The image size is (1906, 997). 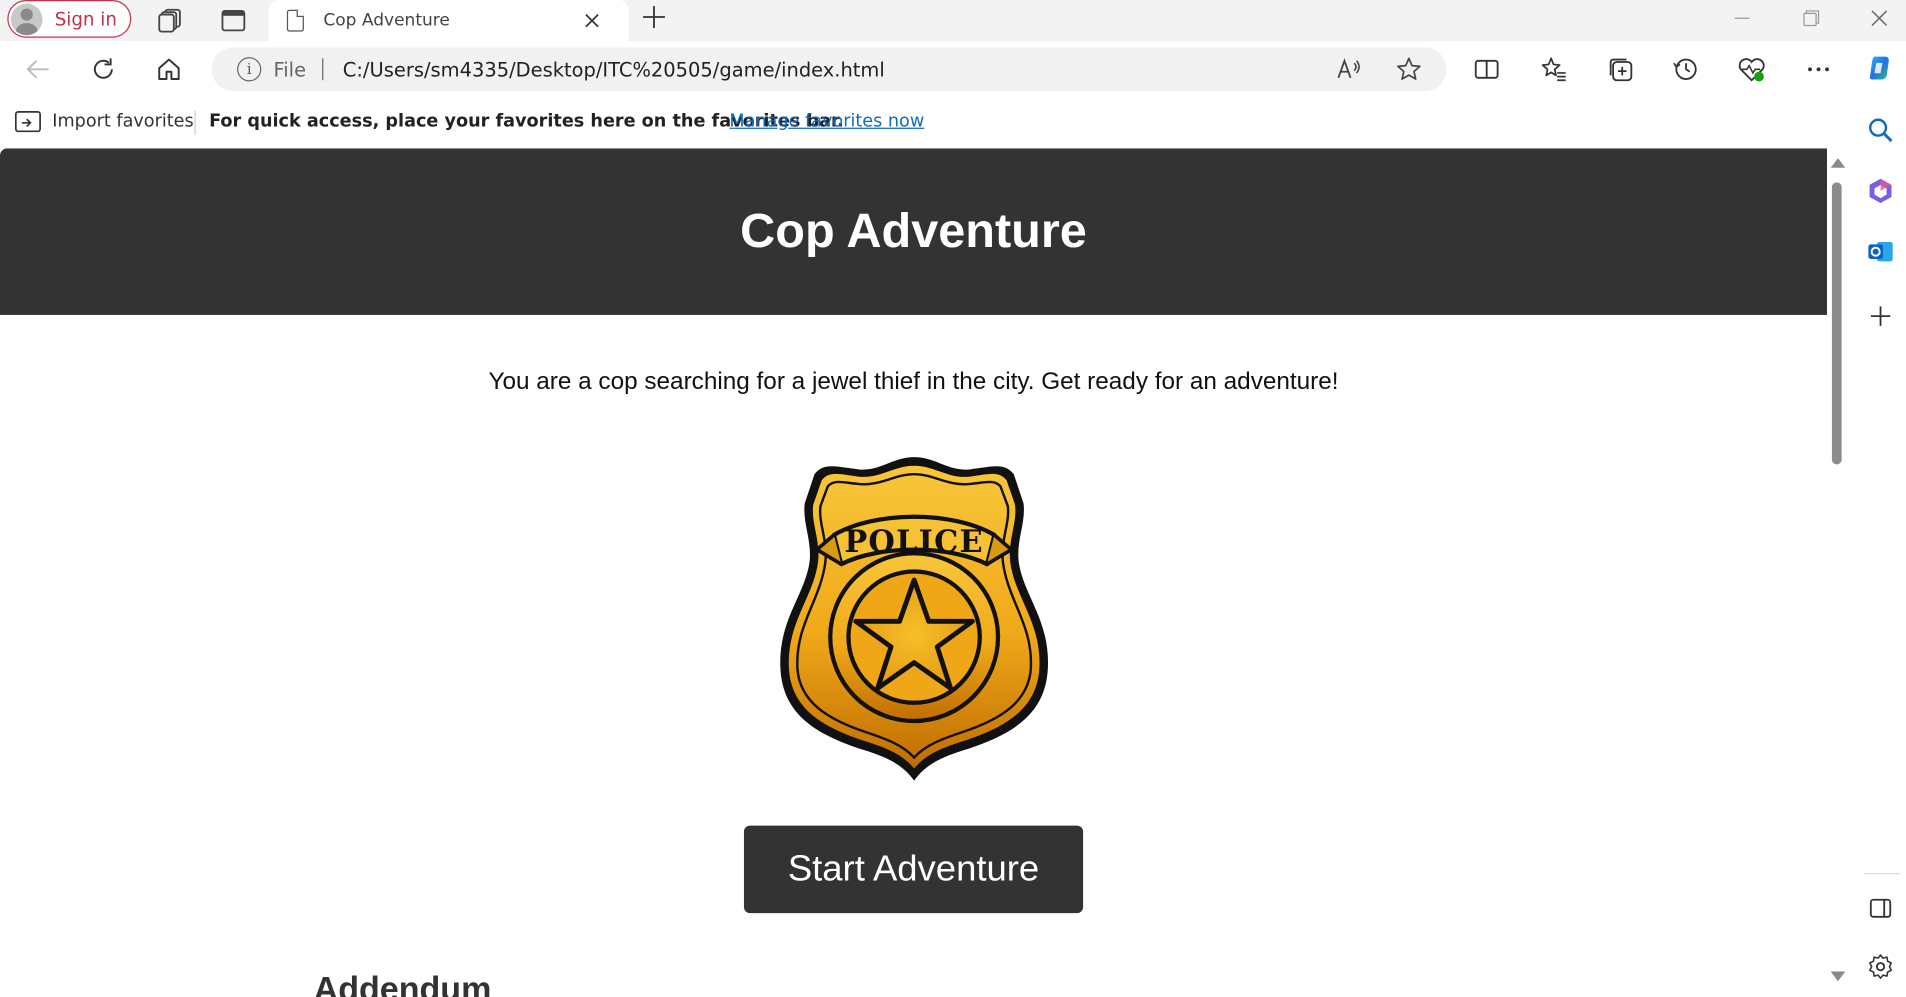 What do you see at coordinates (234, 21) in the screenshot?
I see `vertical-tabs-icon` at bounding box center [234, 21].